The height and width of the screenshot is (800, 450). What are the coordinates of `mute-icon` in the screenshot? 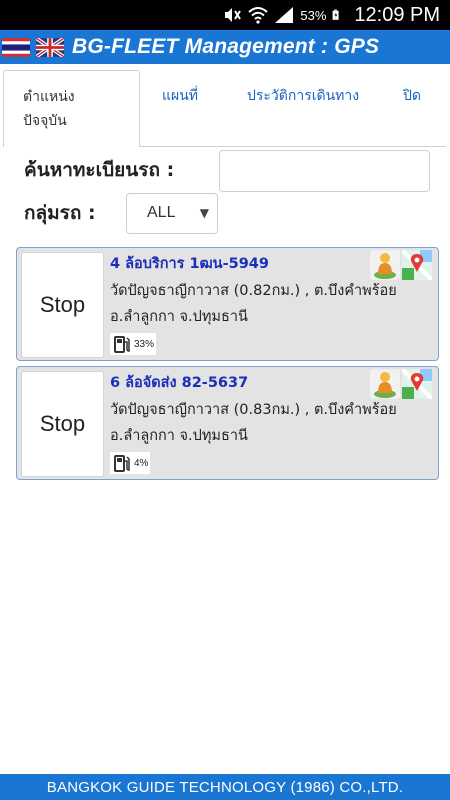 It's located at (233, 15).